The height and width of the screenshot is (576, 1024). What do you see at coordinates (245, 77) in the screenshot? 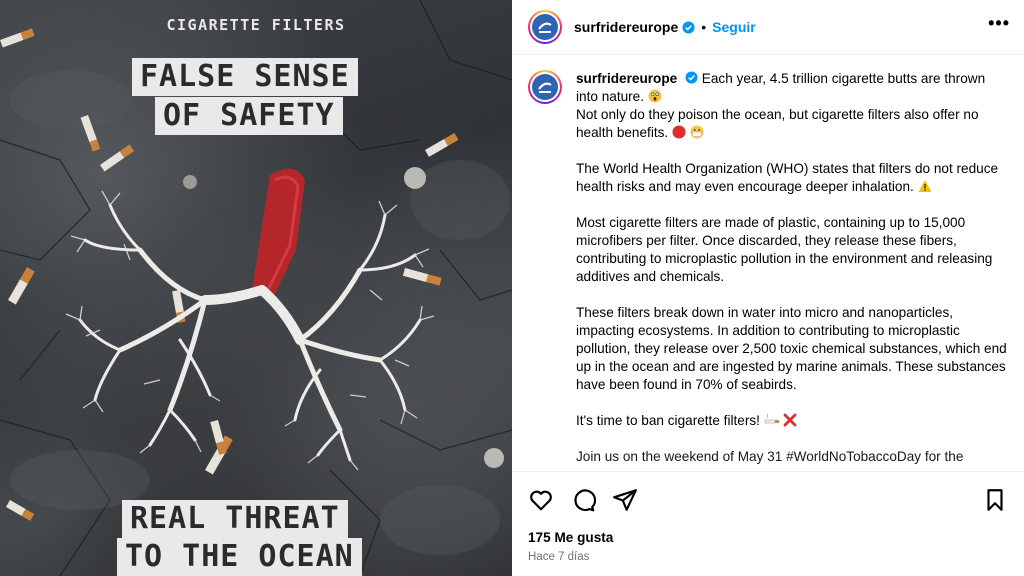
I see `poster-headline-line1: FALSE SENSE` at bounding box center [245, 77].